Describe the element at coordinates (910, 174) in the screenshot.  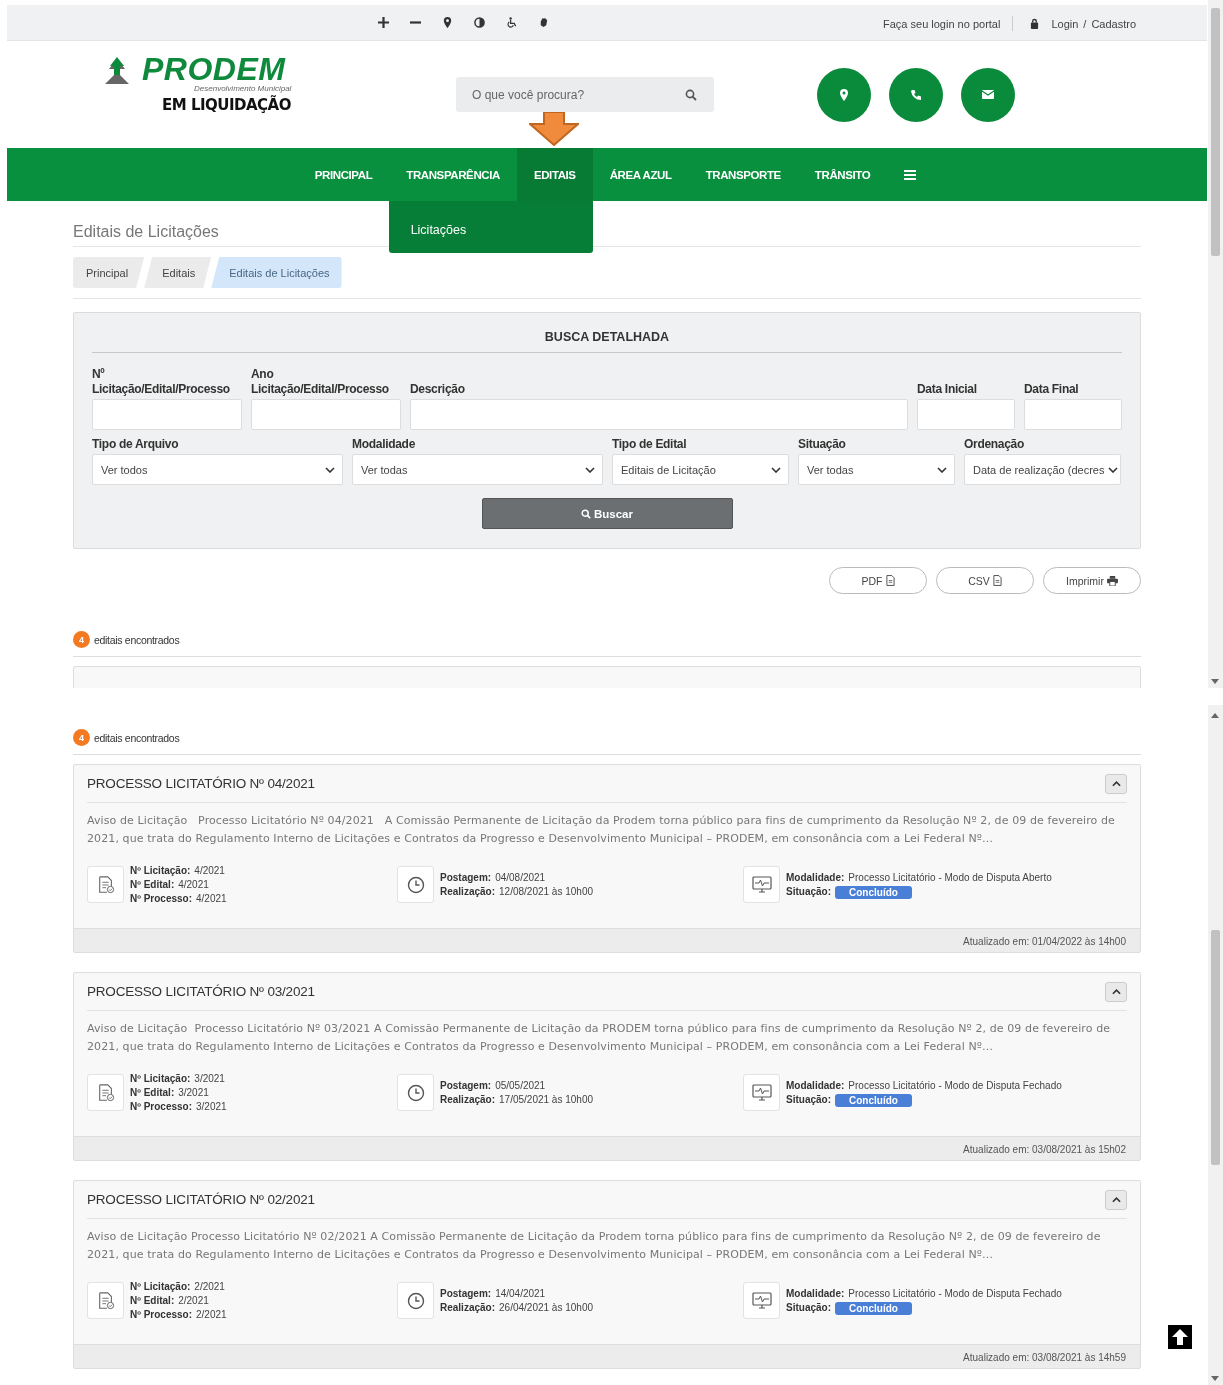
I see `menu-icon` at that location.